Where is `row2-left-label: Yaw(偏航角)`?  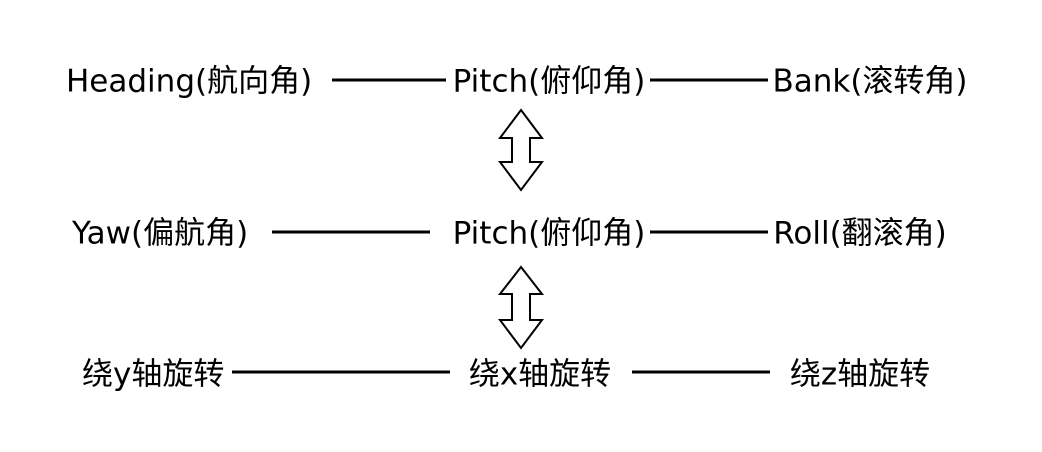 row2-left-label: Yaw(偏航角) is located at coordinates (160, 233).